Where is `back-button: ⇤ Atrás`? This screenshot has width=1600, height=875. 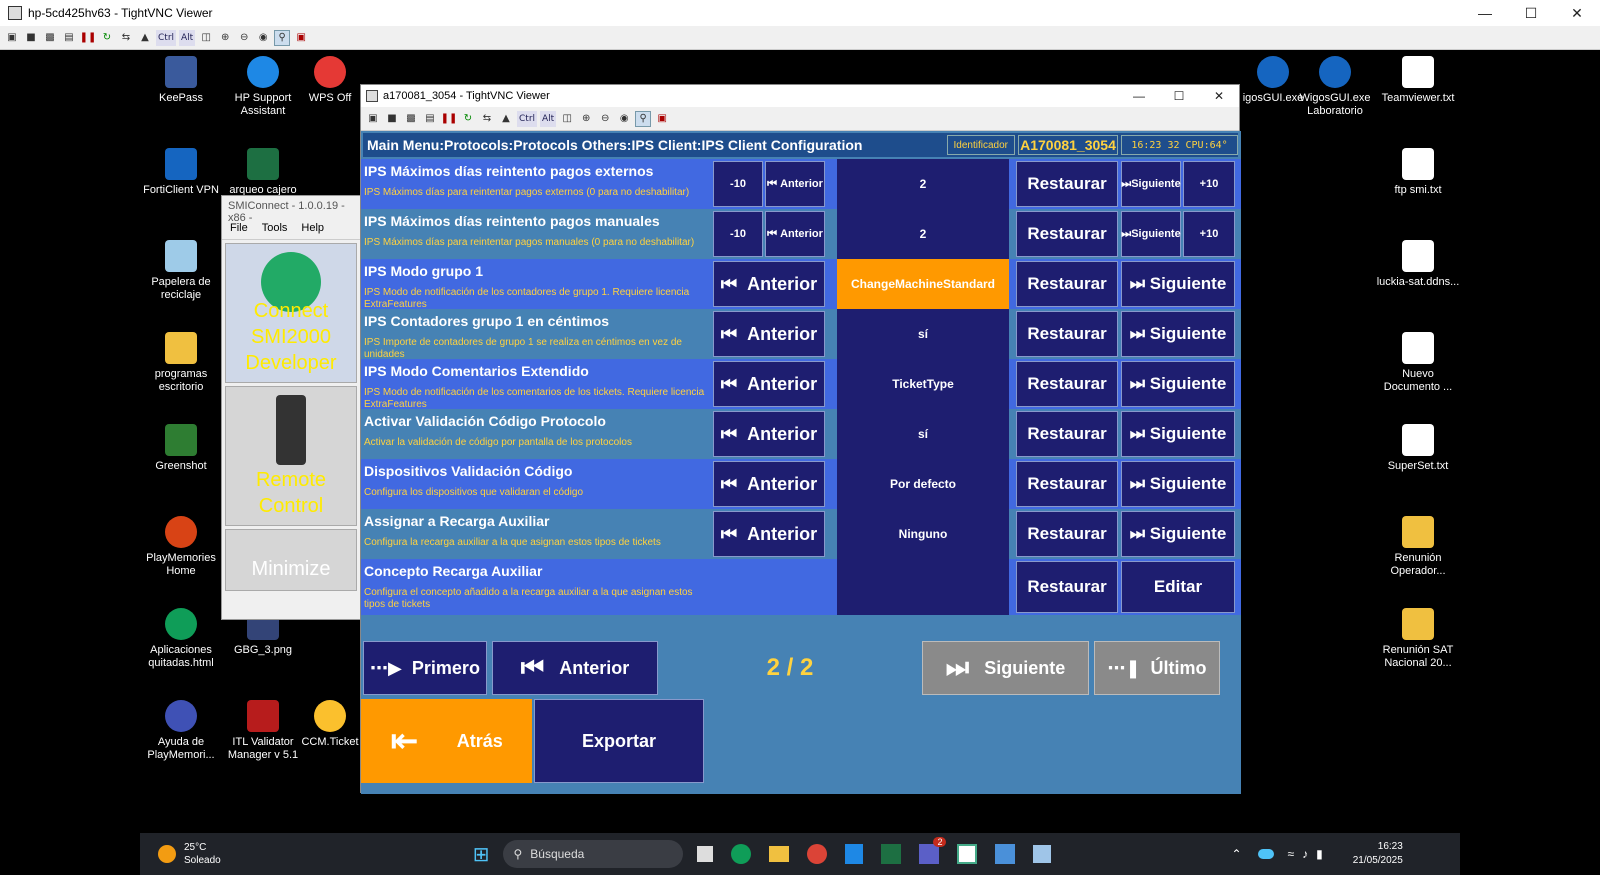
back-button: ⇤ Atrás is located at coordinates (446, 741).